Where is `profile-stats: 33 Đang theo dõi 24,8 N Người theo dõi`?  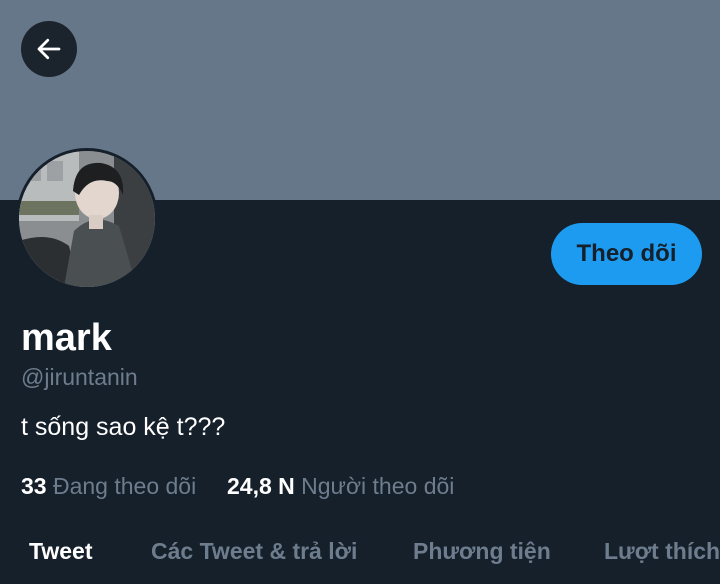 profile-stats: 33 Đang theo dõi 24,8 N Người theo dõi is located at coordinates (237, 486).